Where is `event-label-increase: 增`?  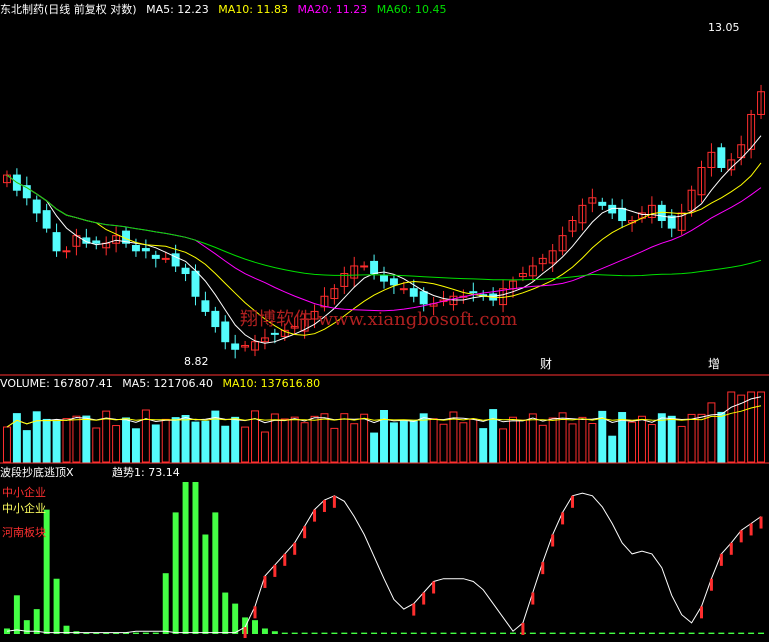 event-label-increase: 增 is located at coordinates (714, 364).